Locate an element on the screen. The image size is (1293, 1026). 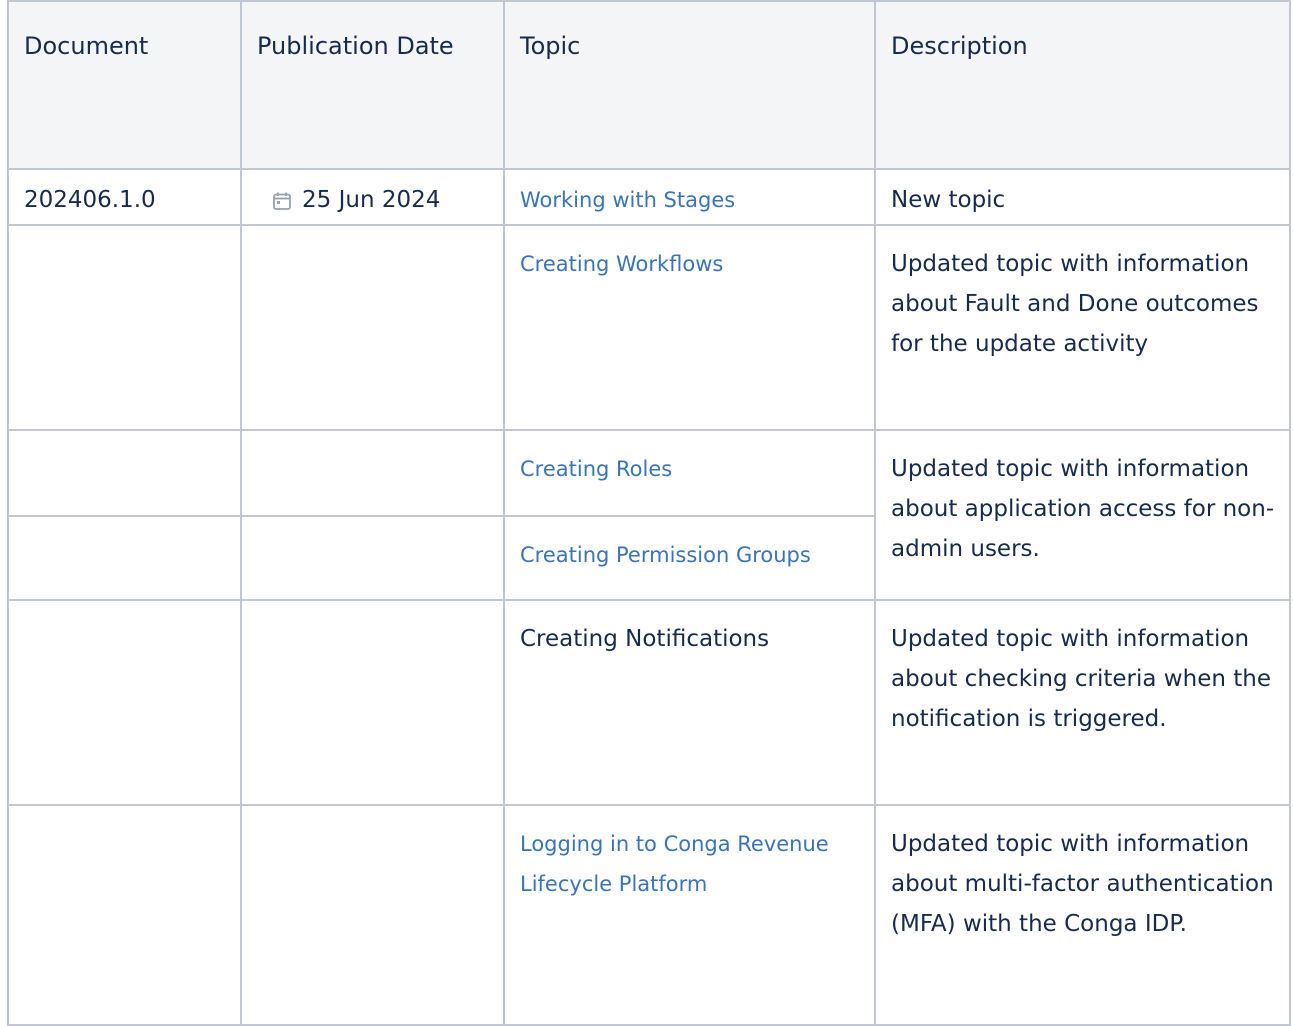
topic-cell: Creating Roles is located at coordinates (689, 473).